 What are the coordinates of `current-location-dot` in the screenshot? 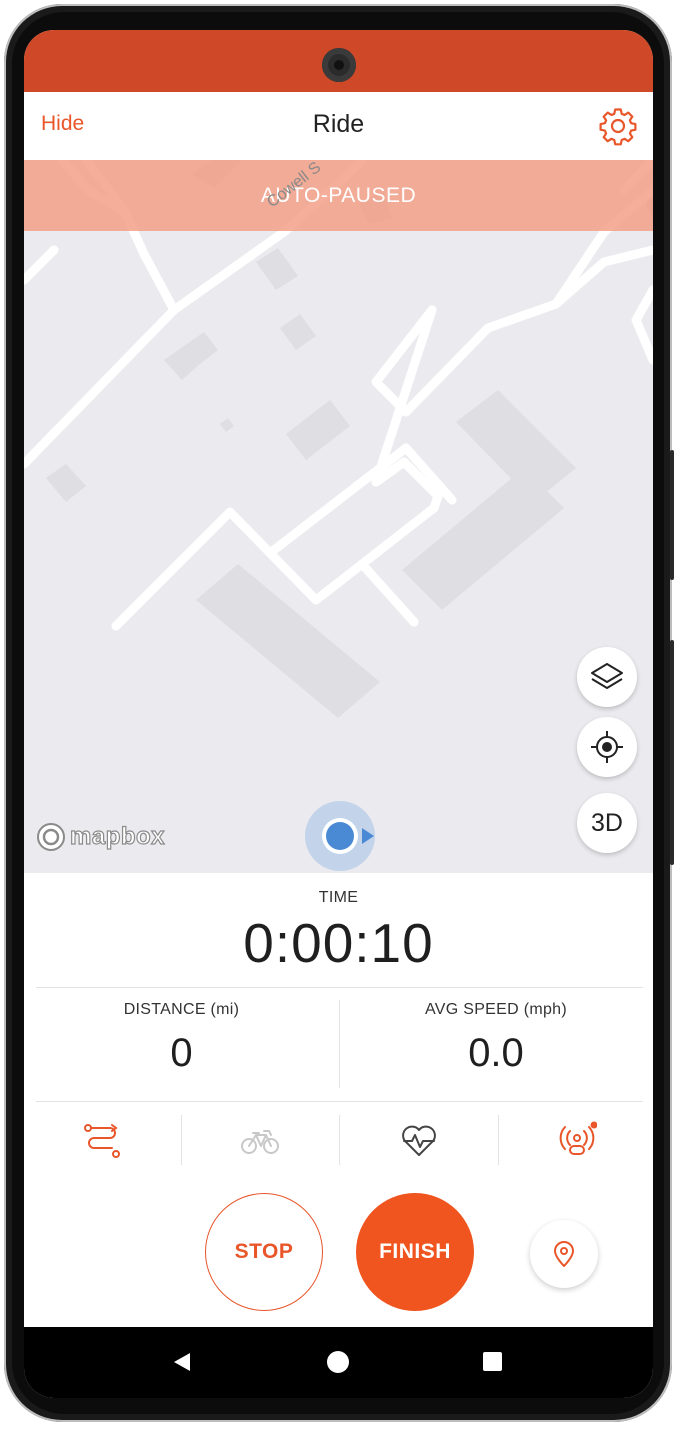 It's located at (340, 836).